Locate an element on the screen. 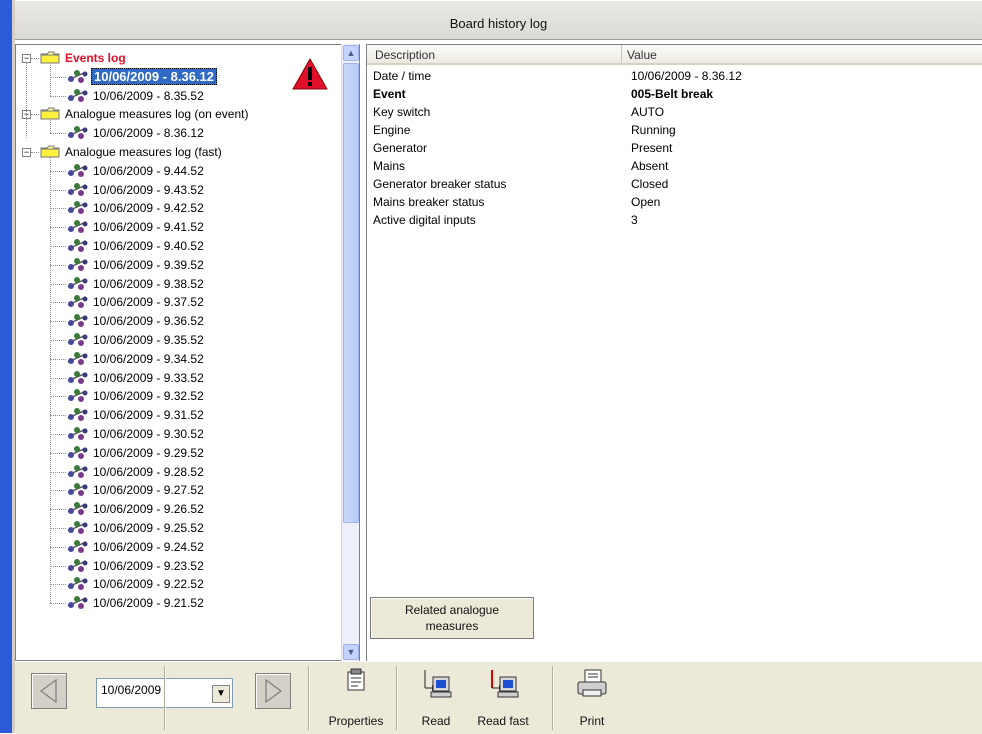 The image size is (982, 734). detail-description: Engine is located at coordinates (392, 130).